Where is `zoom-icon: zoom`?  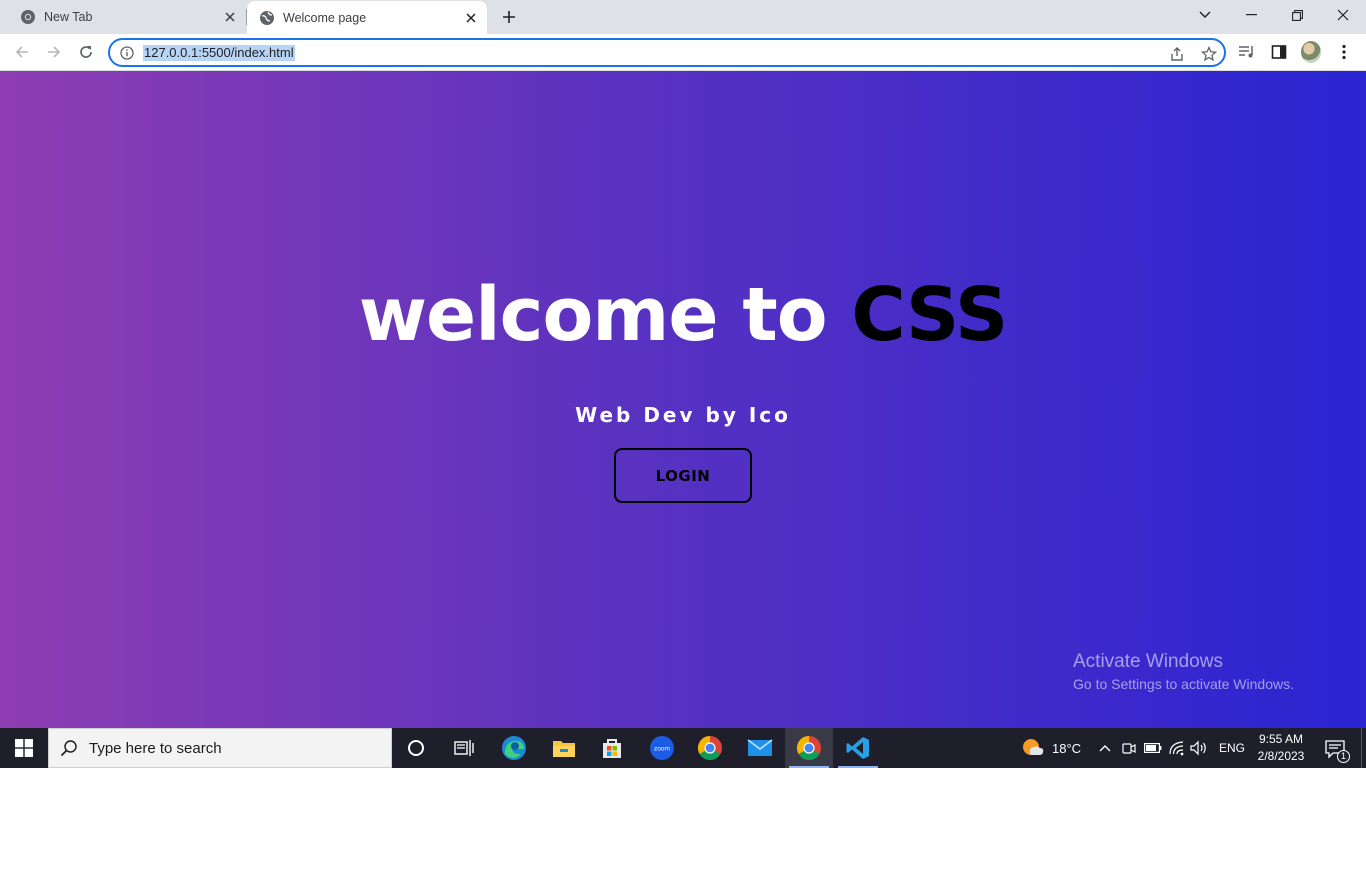 zoom-icon: zoom is located at coordinates (662, 748).